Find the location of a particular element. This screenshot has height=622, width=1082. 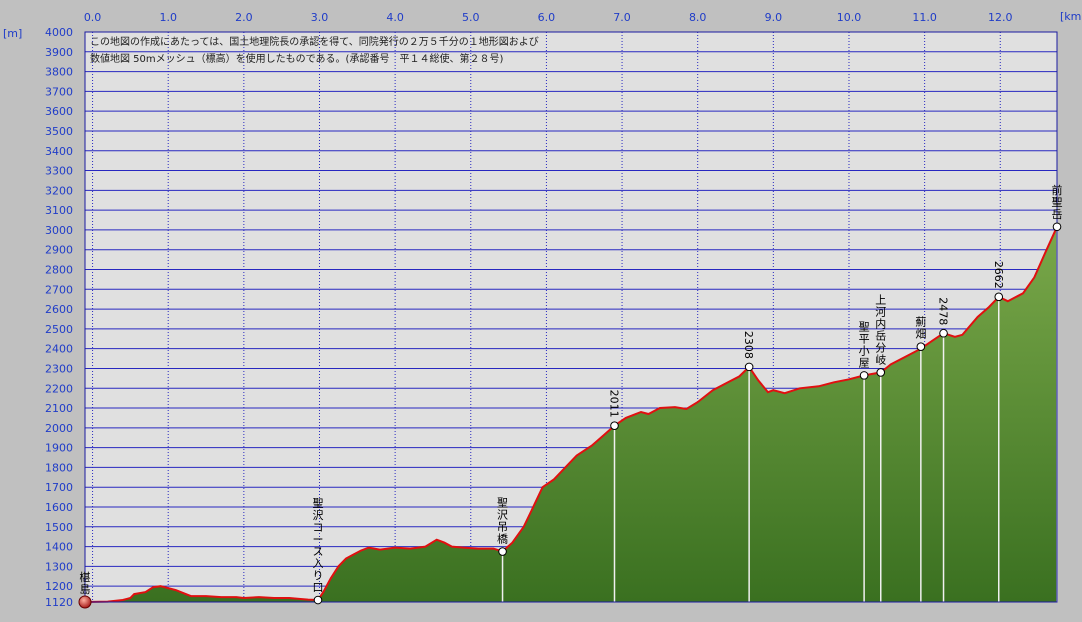

waypoint-label: 聖平小屋 is located at coordinates (864, 344).